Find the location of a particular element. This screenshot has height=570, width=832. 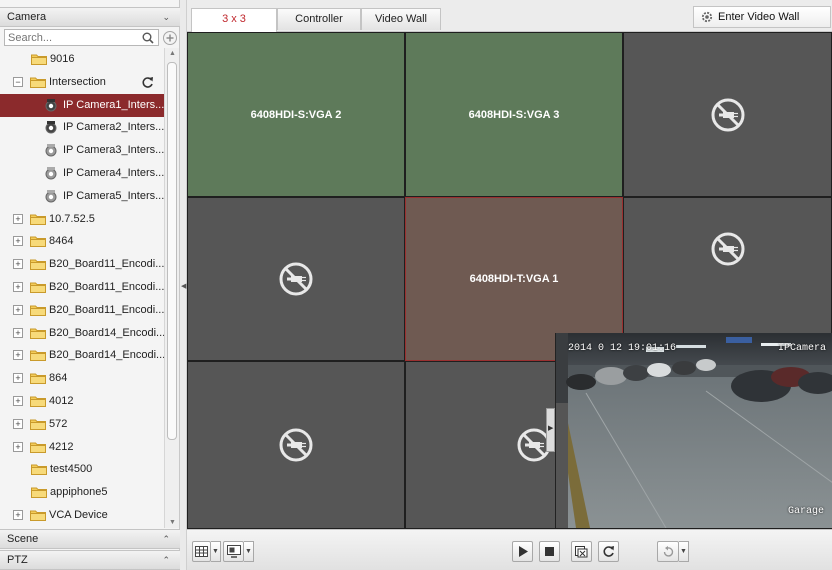

stop-all-button is located at coordinates (581, 551).